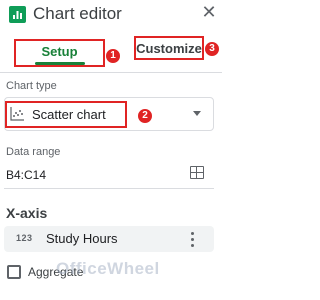 The height and width of the screenshot is (300, 320). I want to click on close-icon: ✕, so click(209, 12).